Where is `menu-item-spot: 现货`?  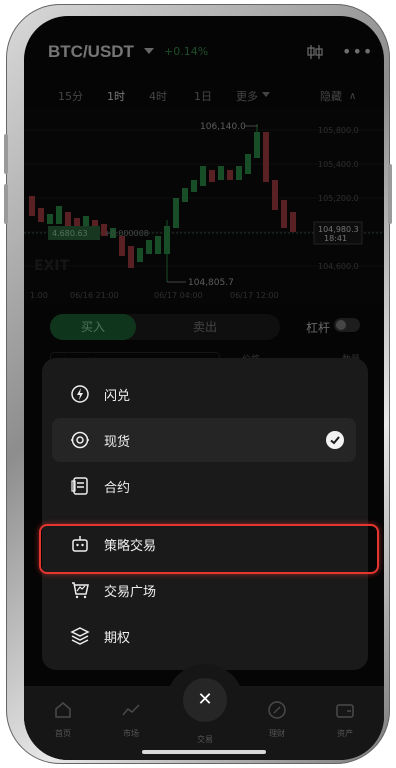
menu-item-spot: 现货 is located at coordinates (204, 440).